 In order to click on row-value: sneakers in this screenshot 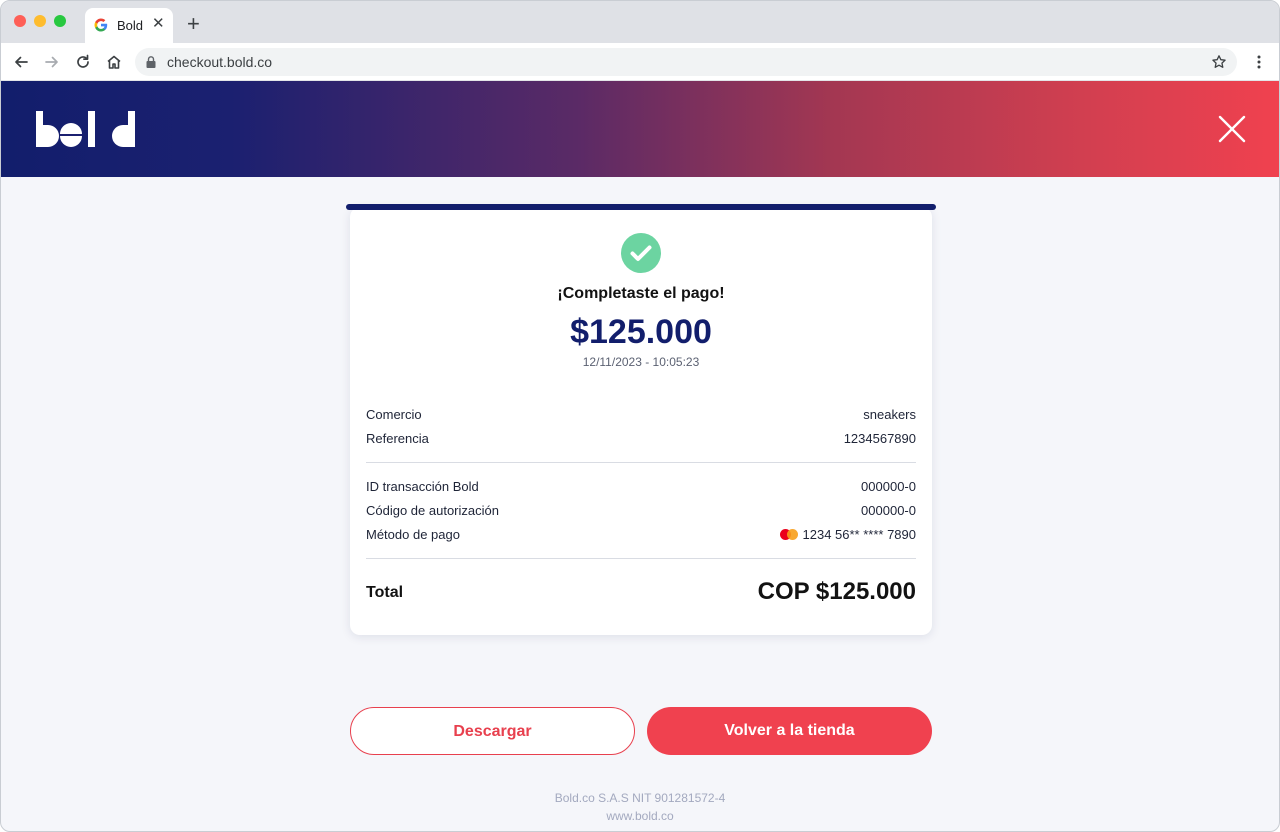, I will do `click(889, 414)`.